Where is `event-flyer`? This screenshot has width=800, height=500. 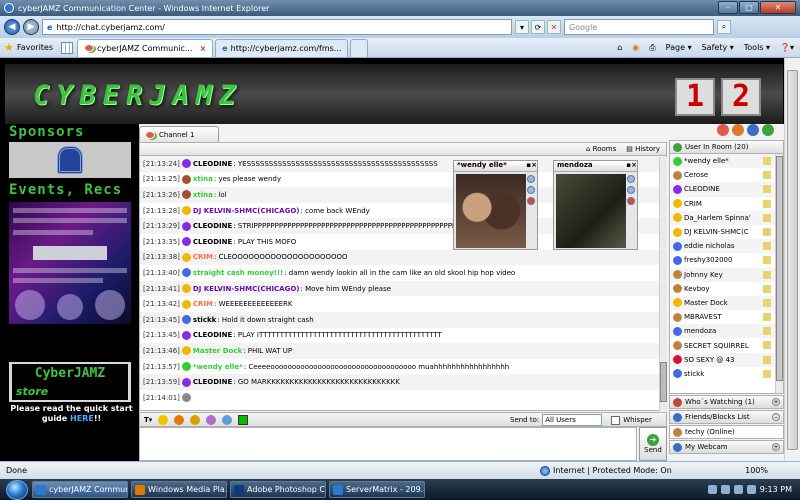 event-flyer is located at coordinates (70, 263).